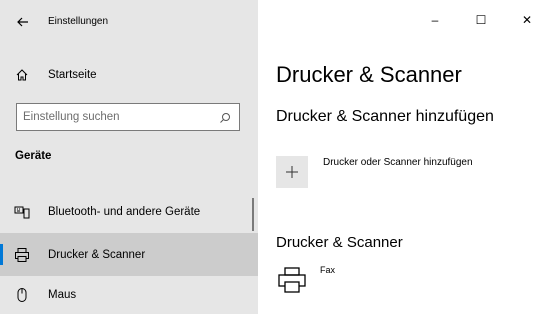 The width and height of the screenshot is (550, 314). Describe the element at coordinates (72, 75) in the screenshot. I see `sidebar-item-label: Startseite` at that location.